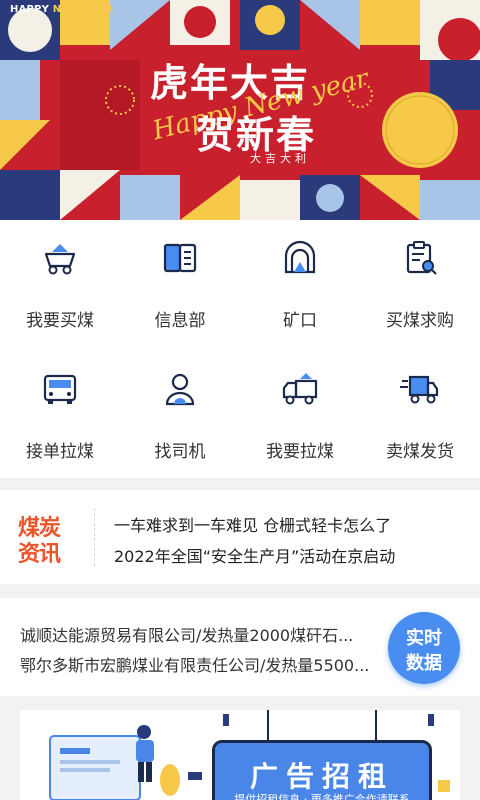 Image resolution: width=480 pixels, height=800 pixels. What do you see at coordinates (300, 321) in the screenshot?
I see `grid-item-label: 矿口` at bounding box center [300, 321].